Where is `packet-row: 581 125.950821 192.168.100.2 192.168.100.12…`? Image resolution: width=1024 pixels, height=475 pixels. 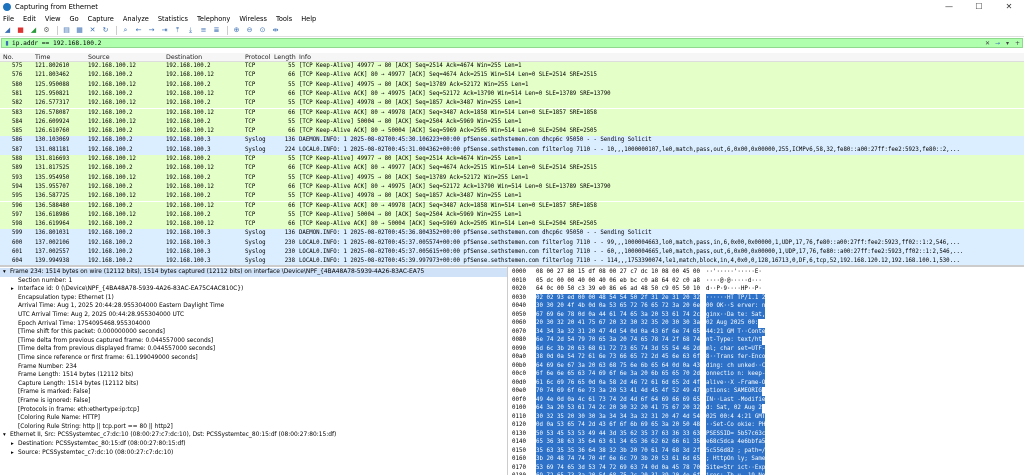
packet-row: 581 125.950821 192.168.100.2 192.168.100.12… is located at coordinates (512, 94).